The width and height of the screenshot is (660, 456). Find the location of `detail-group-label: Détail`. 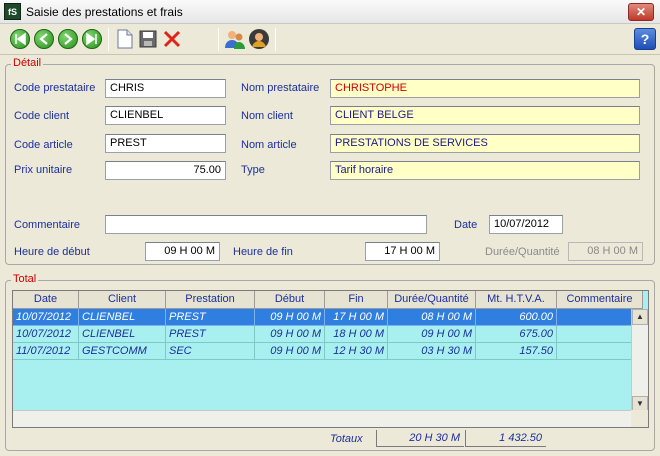

detail-group-label: Détail is located at coordinates (27, 63).